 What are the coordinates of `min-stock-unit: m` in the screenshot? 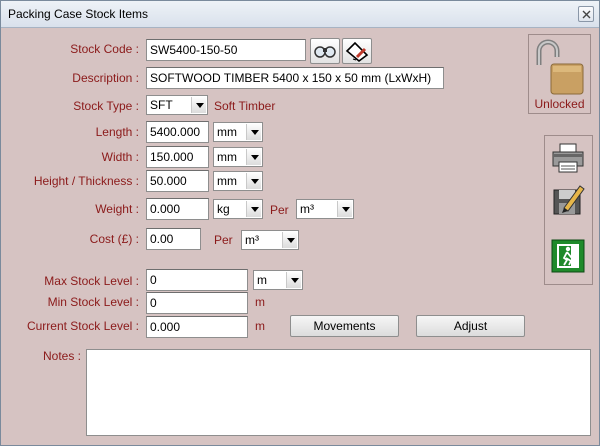 It's located at (260, 302).